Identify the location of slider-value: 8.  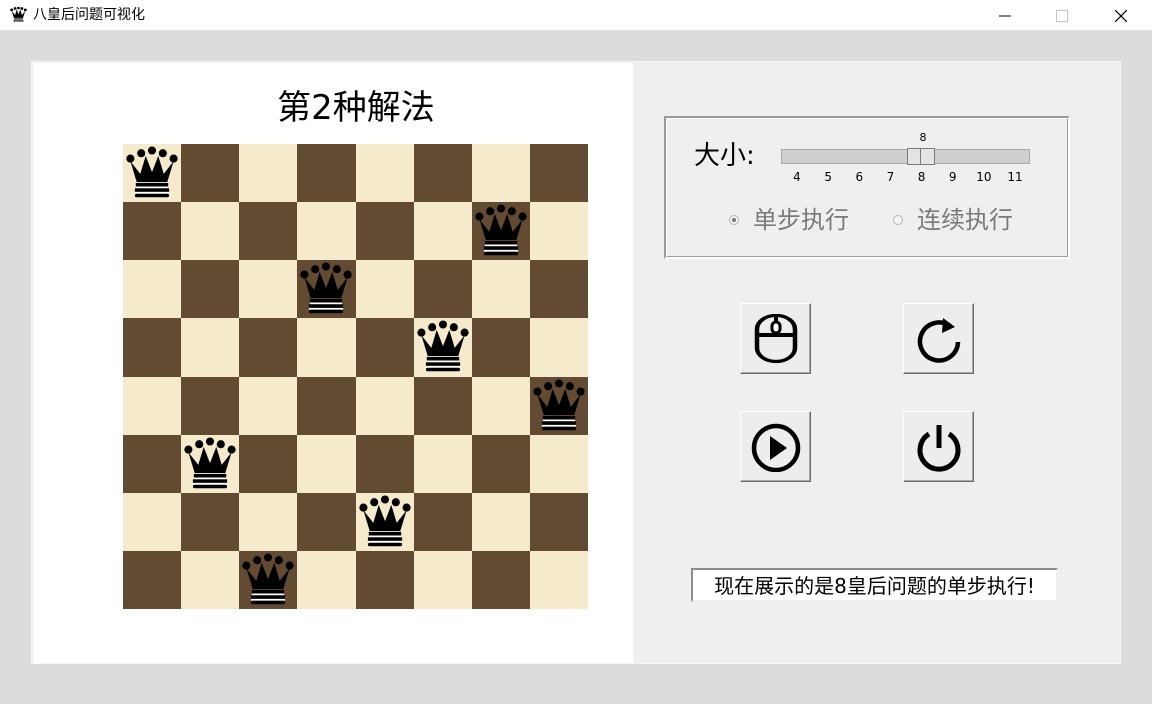
(923, 137).